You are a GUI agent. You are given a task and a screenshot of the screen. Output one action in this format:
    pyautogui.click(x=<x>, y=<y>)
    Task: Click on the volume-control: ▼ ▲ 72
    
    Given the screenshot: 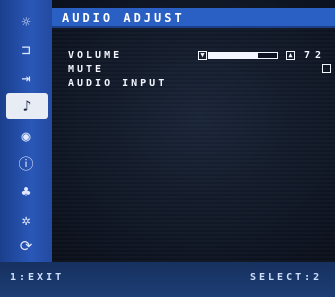 What is the action you would take?
    pyautogui.click(x=266, y=56)
    